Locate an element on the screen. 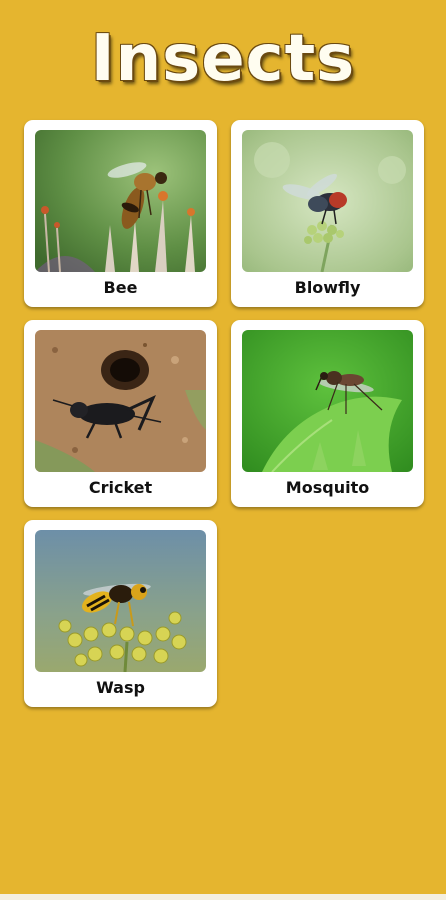 This screenshot has height=900, width=446. cricket-photo is located at coordinates (120, 401).